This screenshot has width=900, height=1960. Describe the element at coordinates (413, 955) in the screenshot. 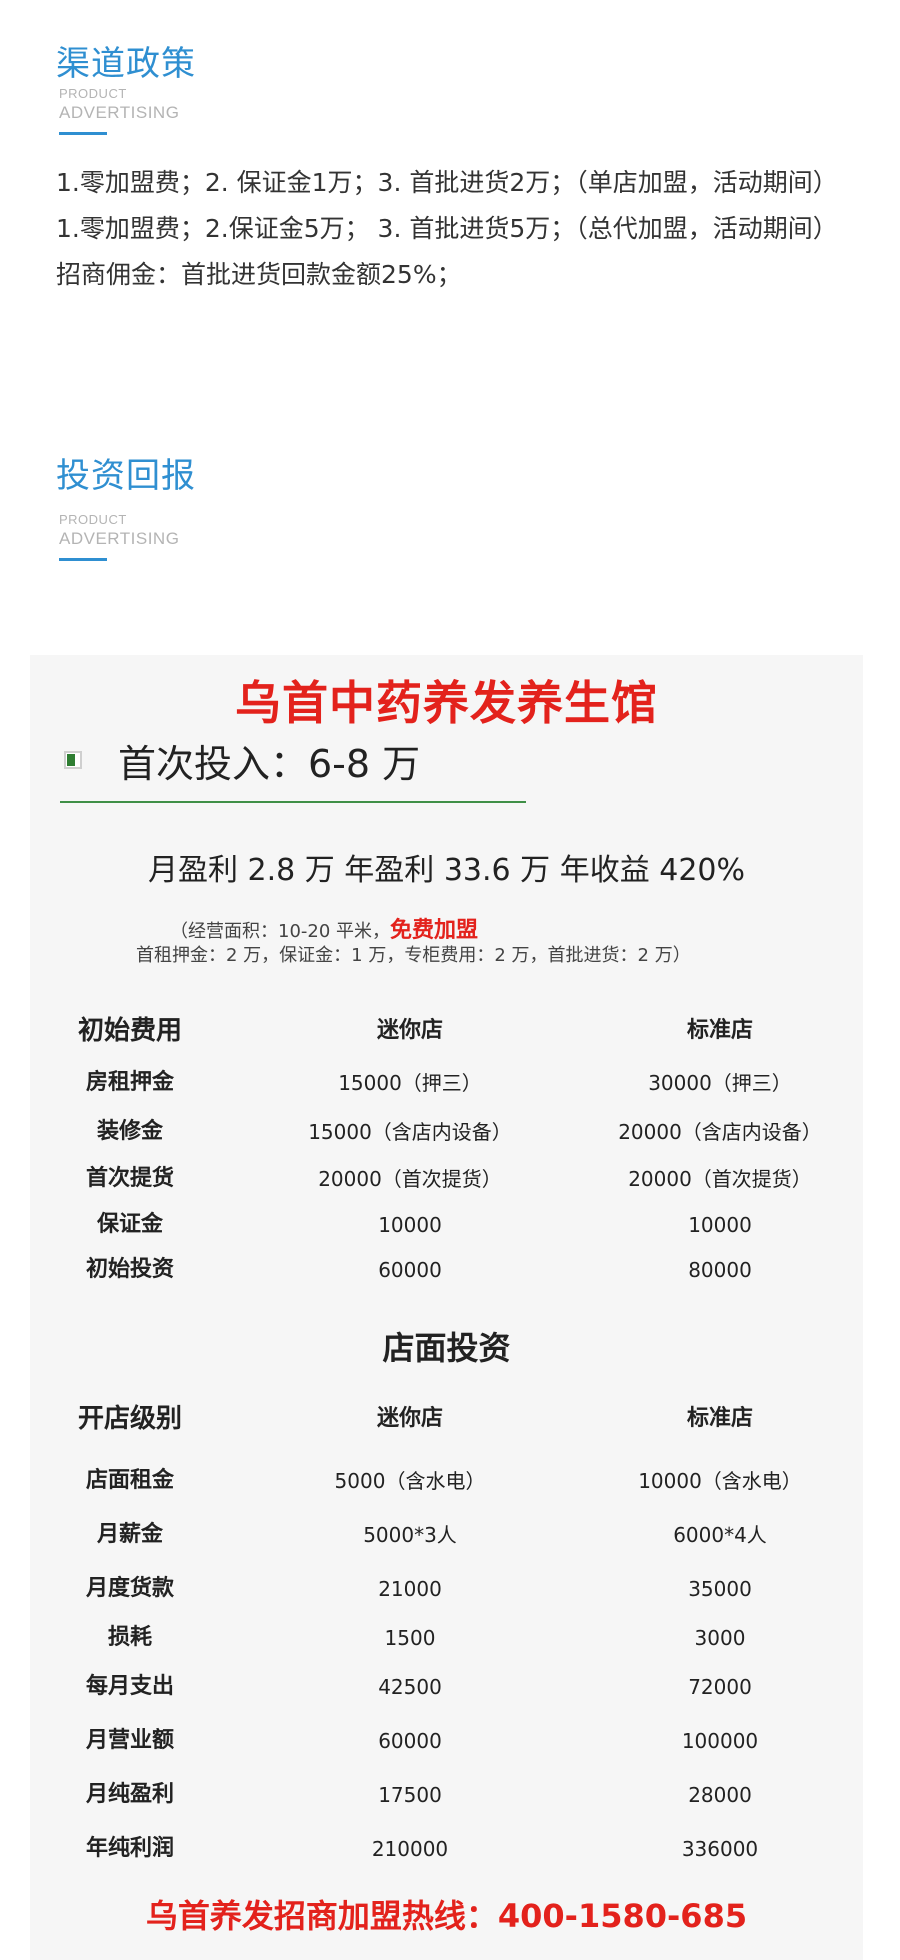

I see `note-line-2: 首租押金：2 万，保证金：1 万，专柜费用：2 万，首批进货：2 万）` at that location.